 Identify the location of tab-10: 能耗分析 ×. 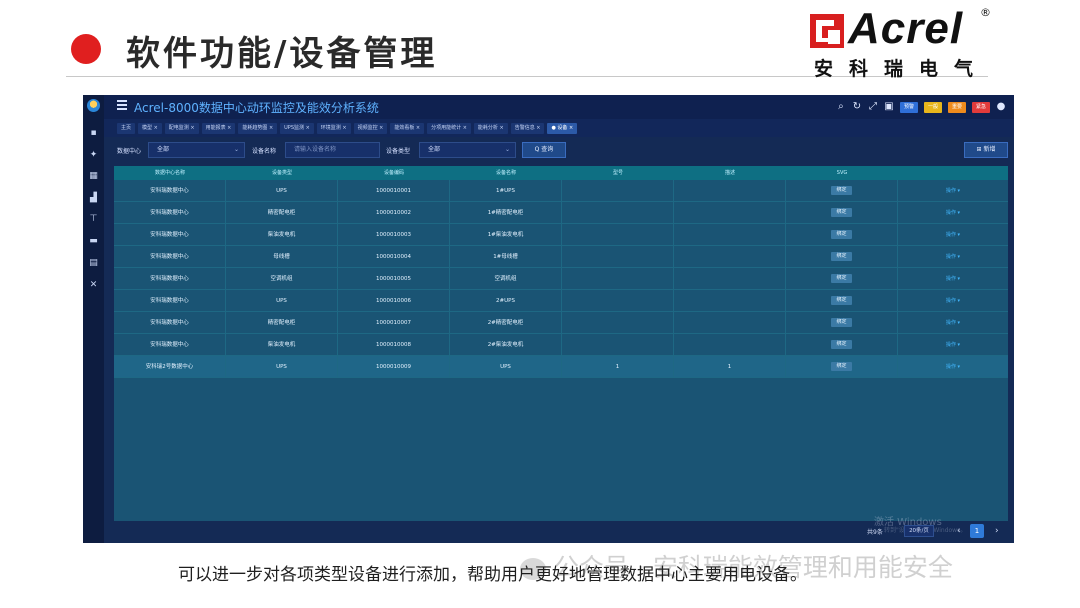
(490, 128).